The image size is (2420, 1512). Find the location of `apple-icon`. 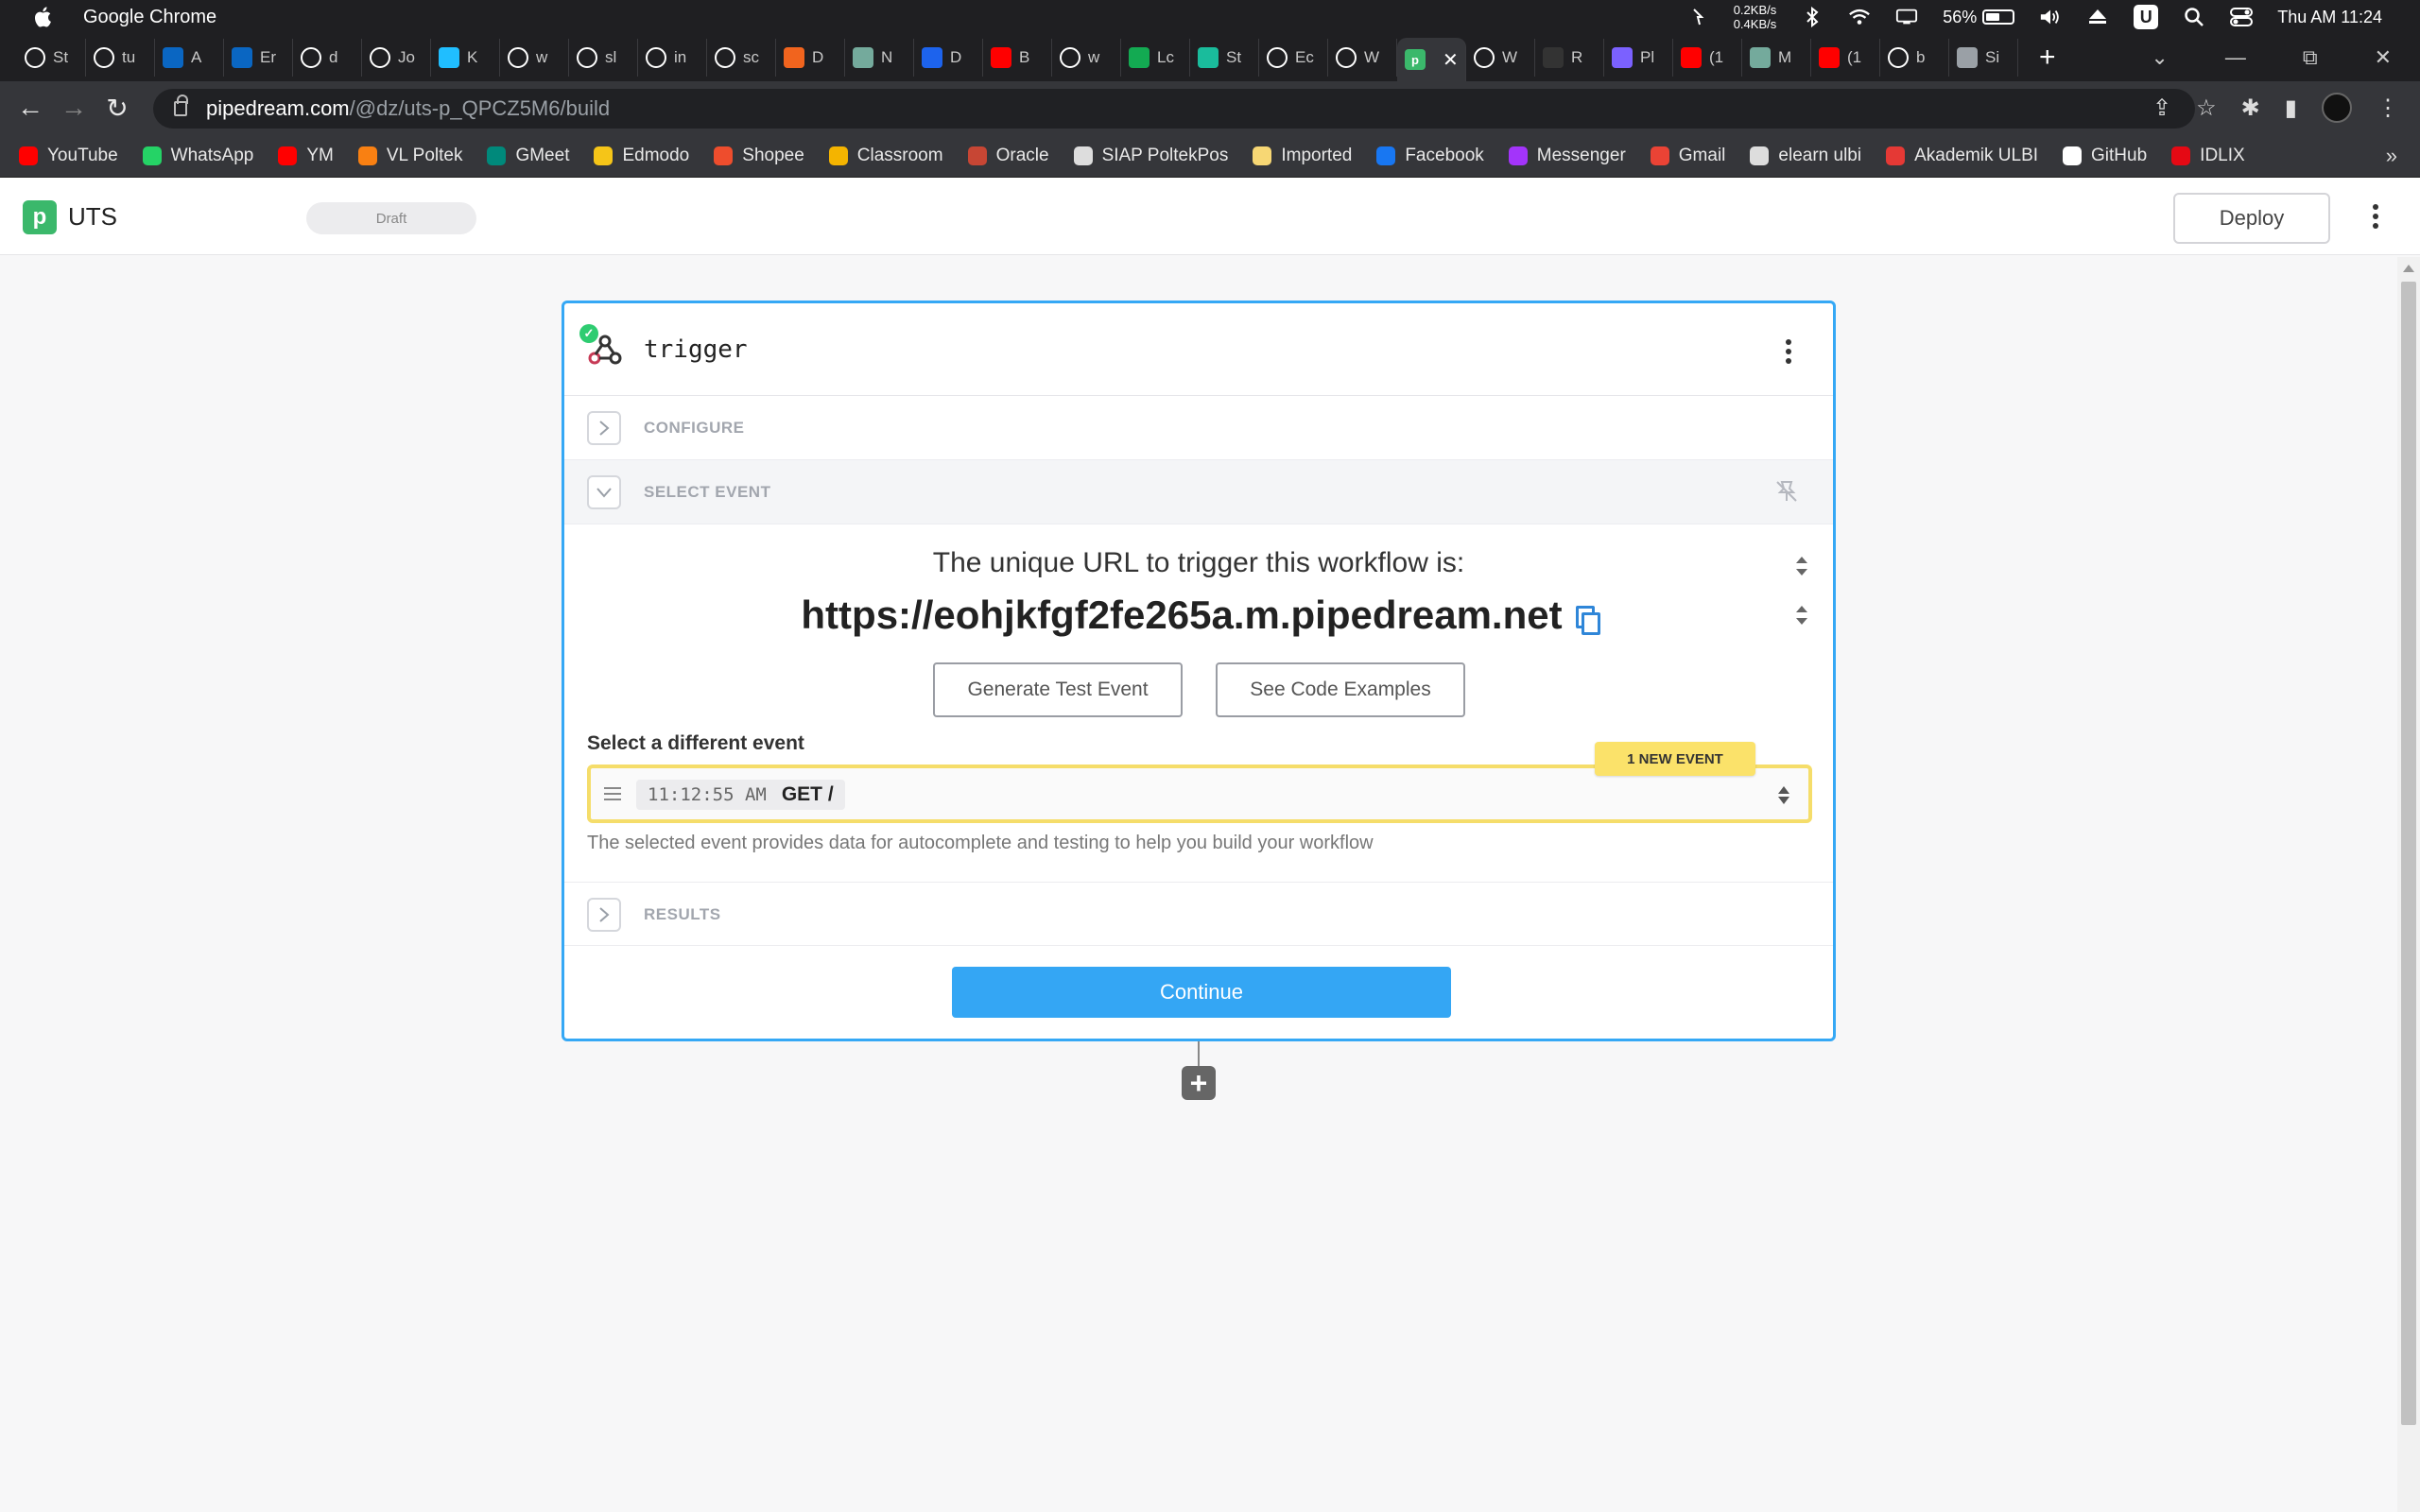

apple-icon is located at coordinates (43, 17).